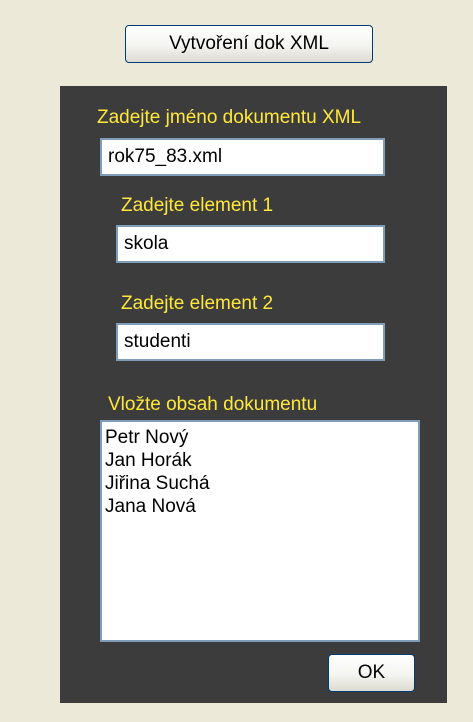  What do you see at coordinates (147, 437) in the screenshot?
I see `content-line: Petr Nový` at bounding box center [147, 437].